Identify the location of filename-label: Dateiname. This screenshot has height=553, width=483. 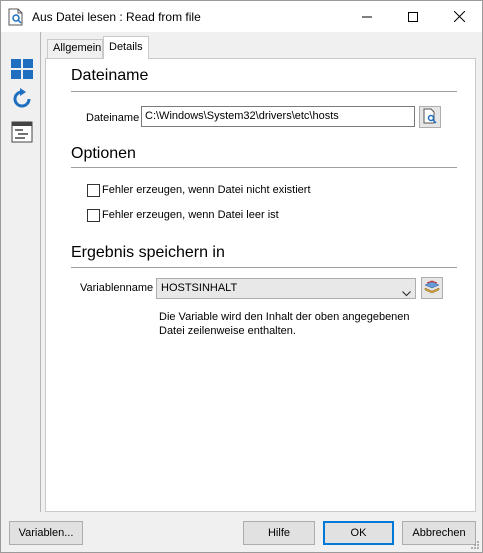
(113, 118).